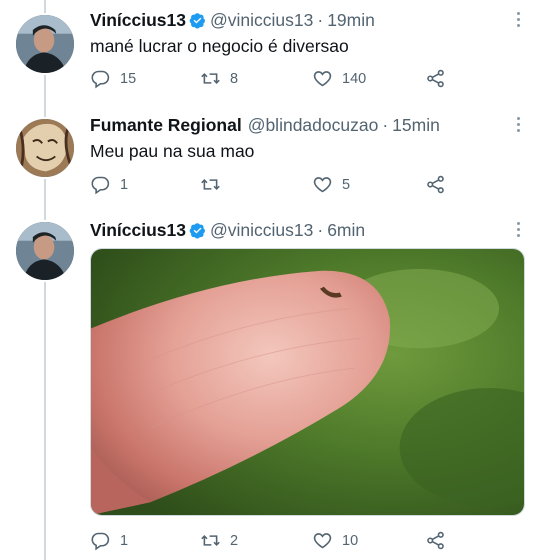 This screenshot has height=560, width=538. I want to click on tweet-text: mané lucrar o negocio é diversao, so click(219, 46).